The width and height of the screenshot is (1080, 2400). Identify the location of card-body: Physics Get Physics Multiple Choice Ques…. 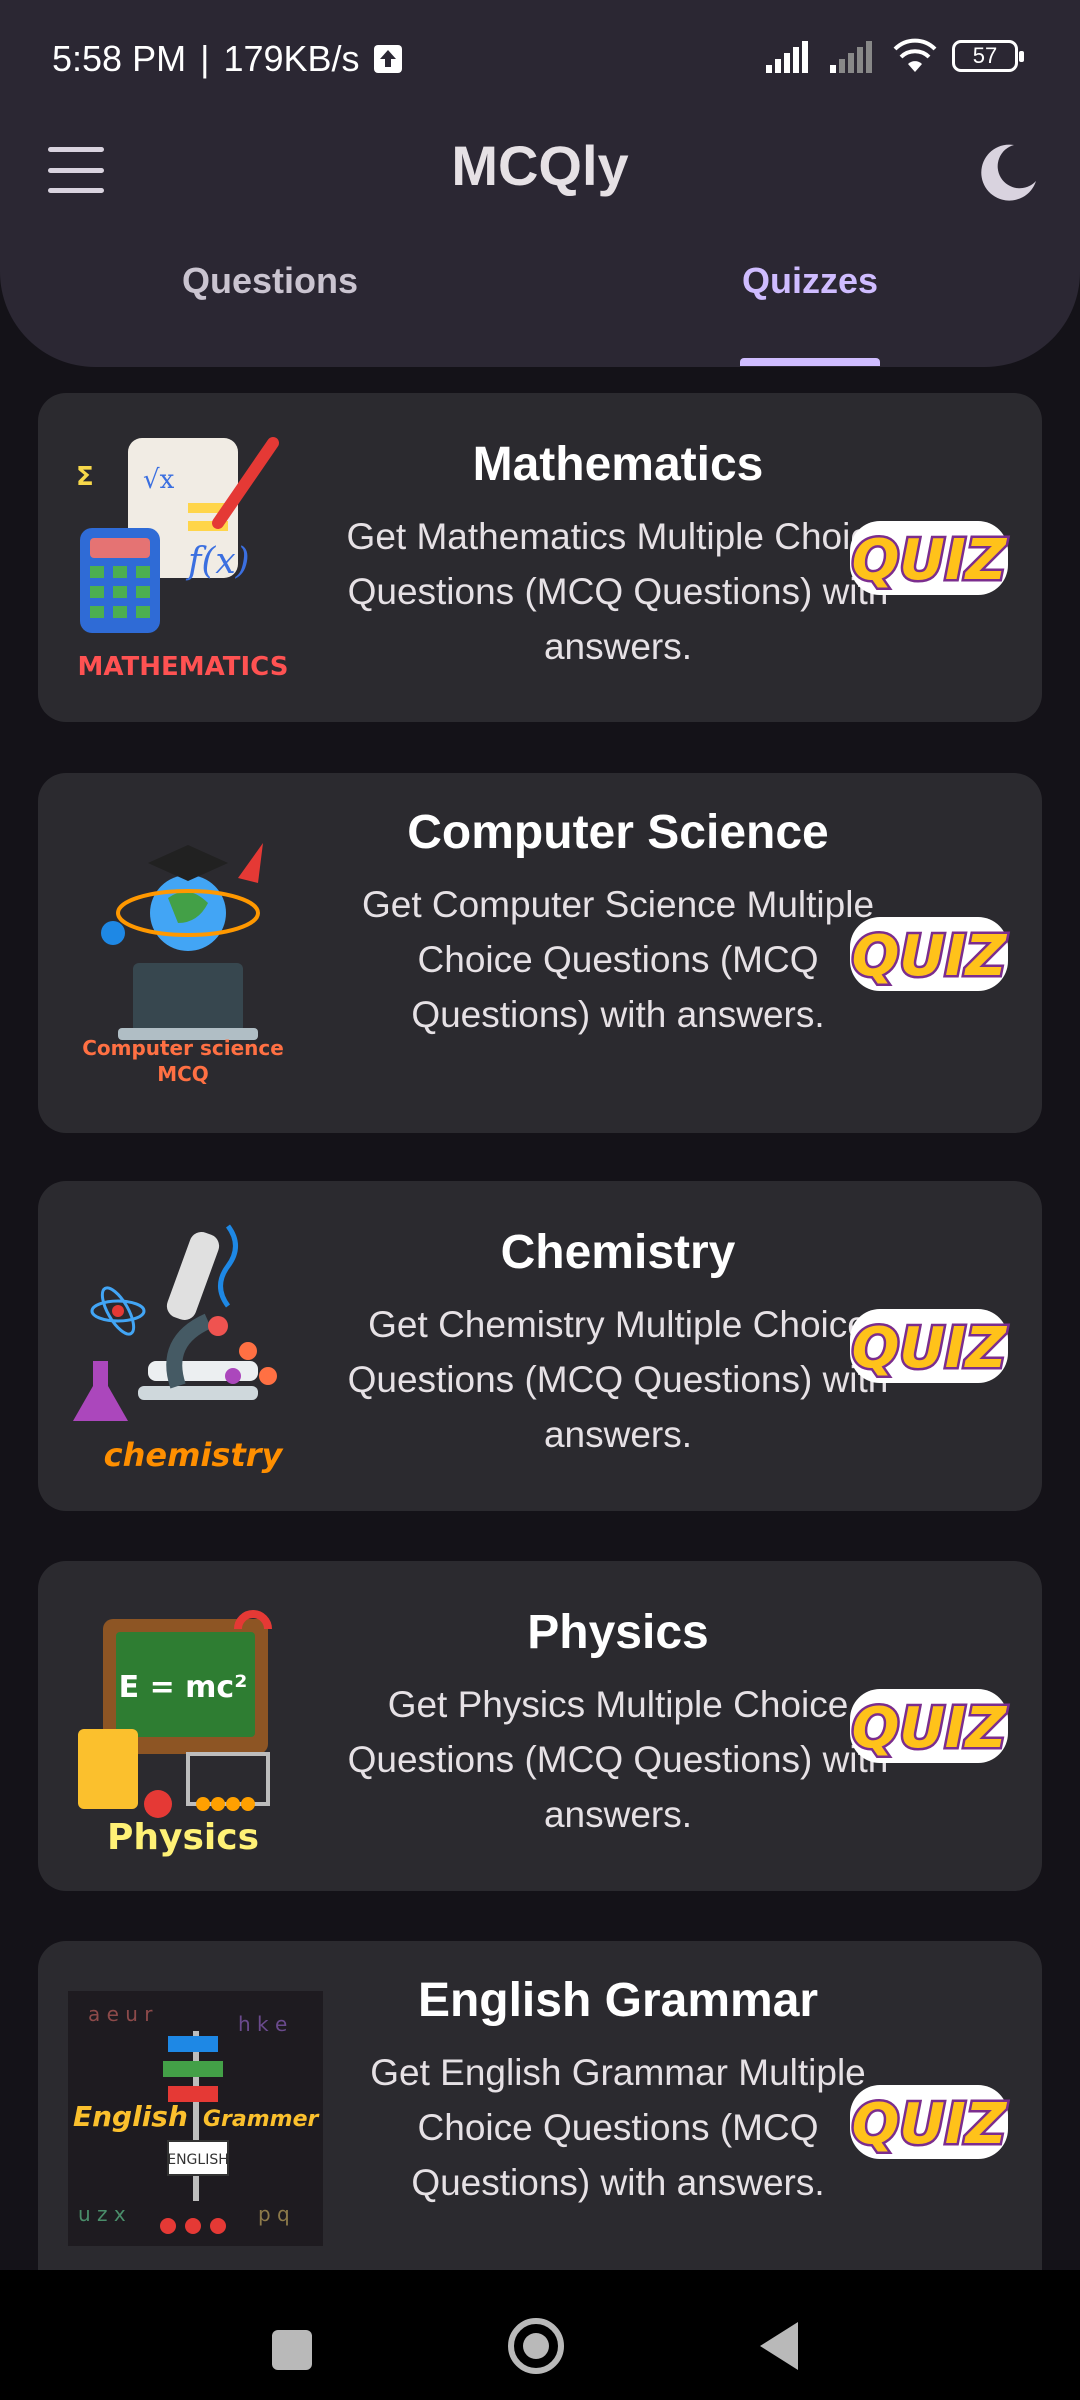
(618, 1722).